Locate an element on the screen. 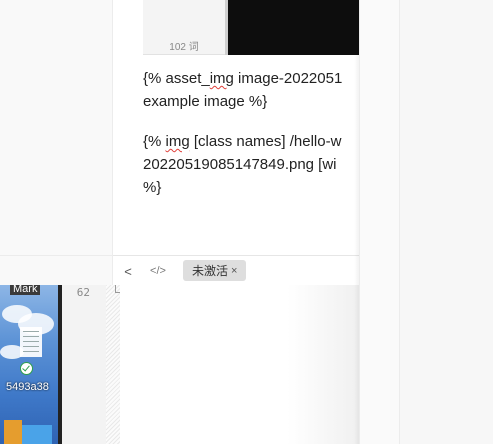 Image resolution: width=493 pixels, height=444 pixels. tag-chip: 未激活 × is located at coordinates (215, 270).